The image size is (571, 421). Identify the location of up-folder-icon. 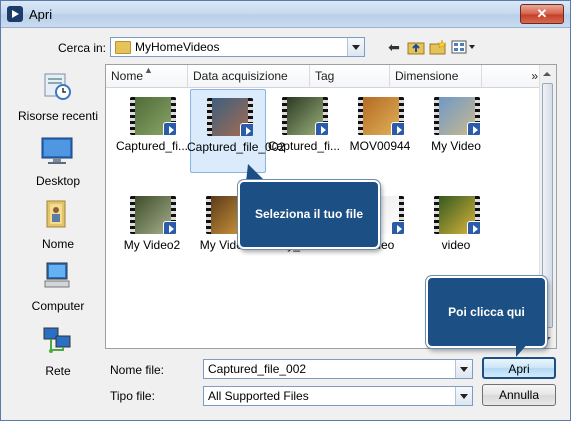
(416, 47).